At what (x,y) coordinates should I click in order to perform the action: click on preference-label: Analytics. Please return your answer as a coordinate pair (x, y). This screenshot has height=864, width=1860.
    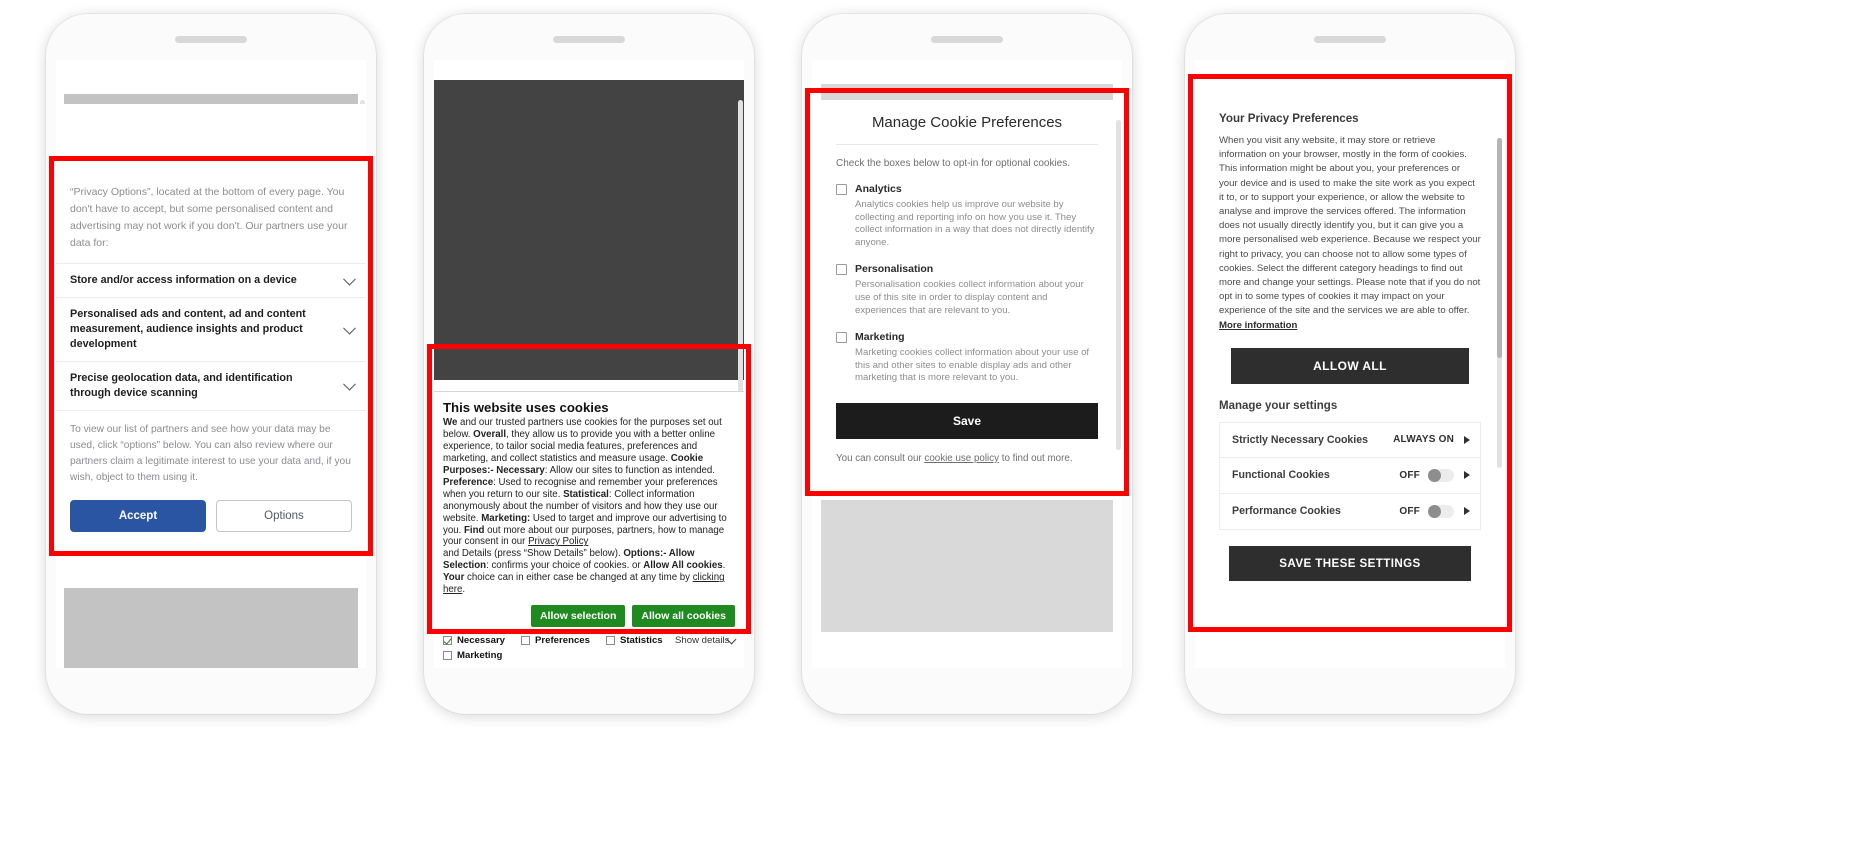
    Looking at the image, I should click on (878, 189).